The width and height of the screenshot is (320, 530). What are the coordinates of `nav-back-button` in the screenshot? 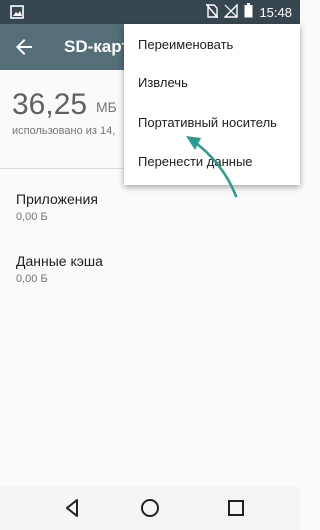 It's located at (72, 508).